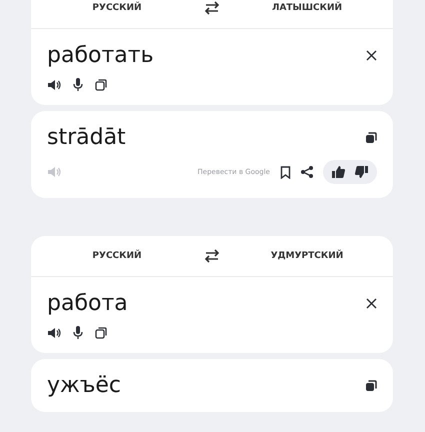 This screenshot has width=425, height=432. I want to click on source-text: работать, so click(100, 55).